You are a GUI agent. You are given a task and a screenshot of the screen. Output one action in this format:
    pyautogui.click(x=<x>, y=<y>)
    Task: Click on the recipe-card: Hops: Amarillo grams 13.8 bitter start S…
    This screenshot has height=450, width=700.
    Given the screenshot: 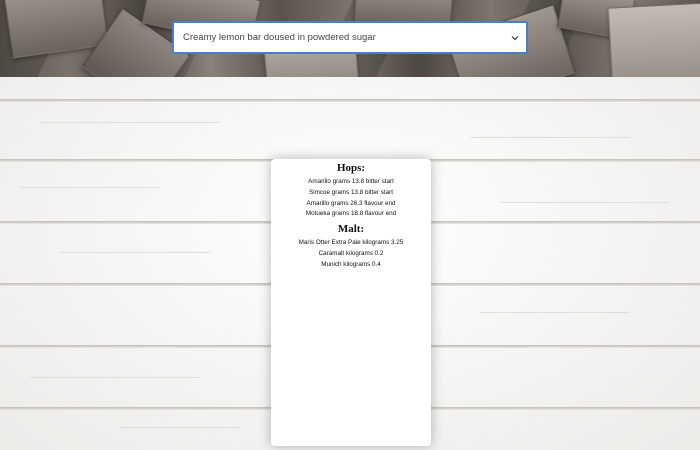 What is the action you would take?
    pyautogui.click(x=351, y=302)
    